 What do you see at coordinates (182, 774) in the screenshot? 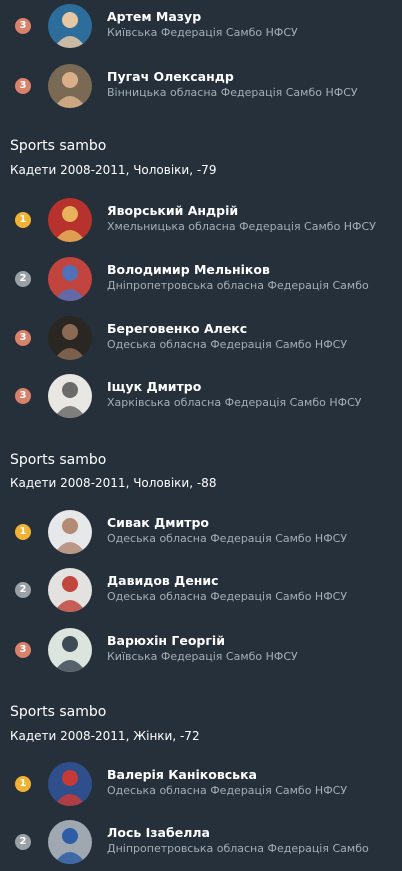
I see `athlete-name: Валерія Каніковська` at bounding box center [182, 774].